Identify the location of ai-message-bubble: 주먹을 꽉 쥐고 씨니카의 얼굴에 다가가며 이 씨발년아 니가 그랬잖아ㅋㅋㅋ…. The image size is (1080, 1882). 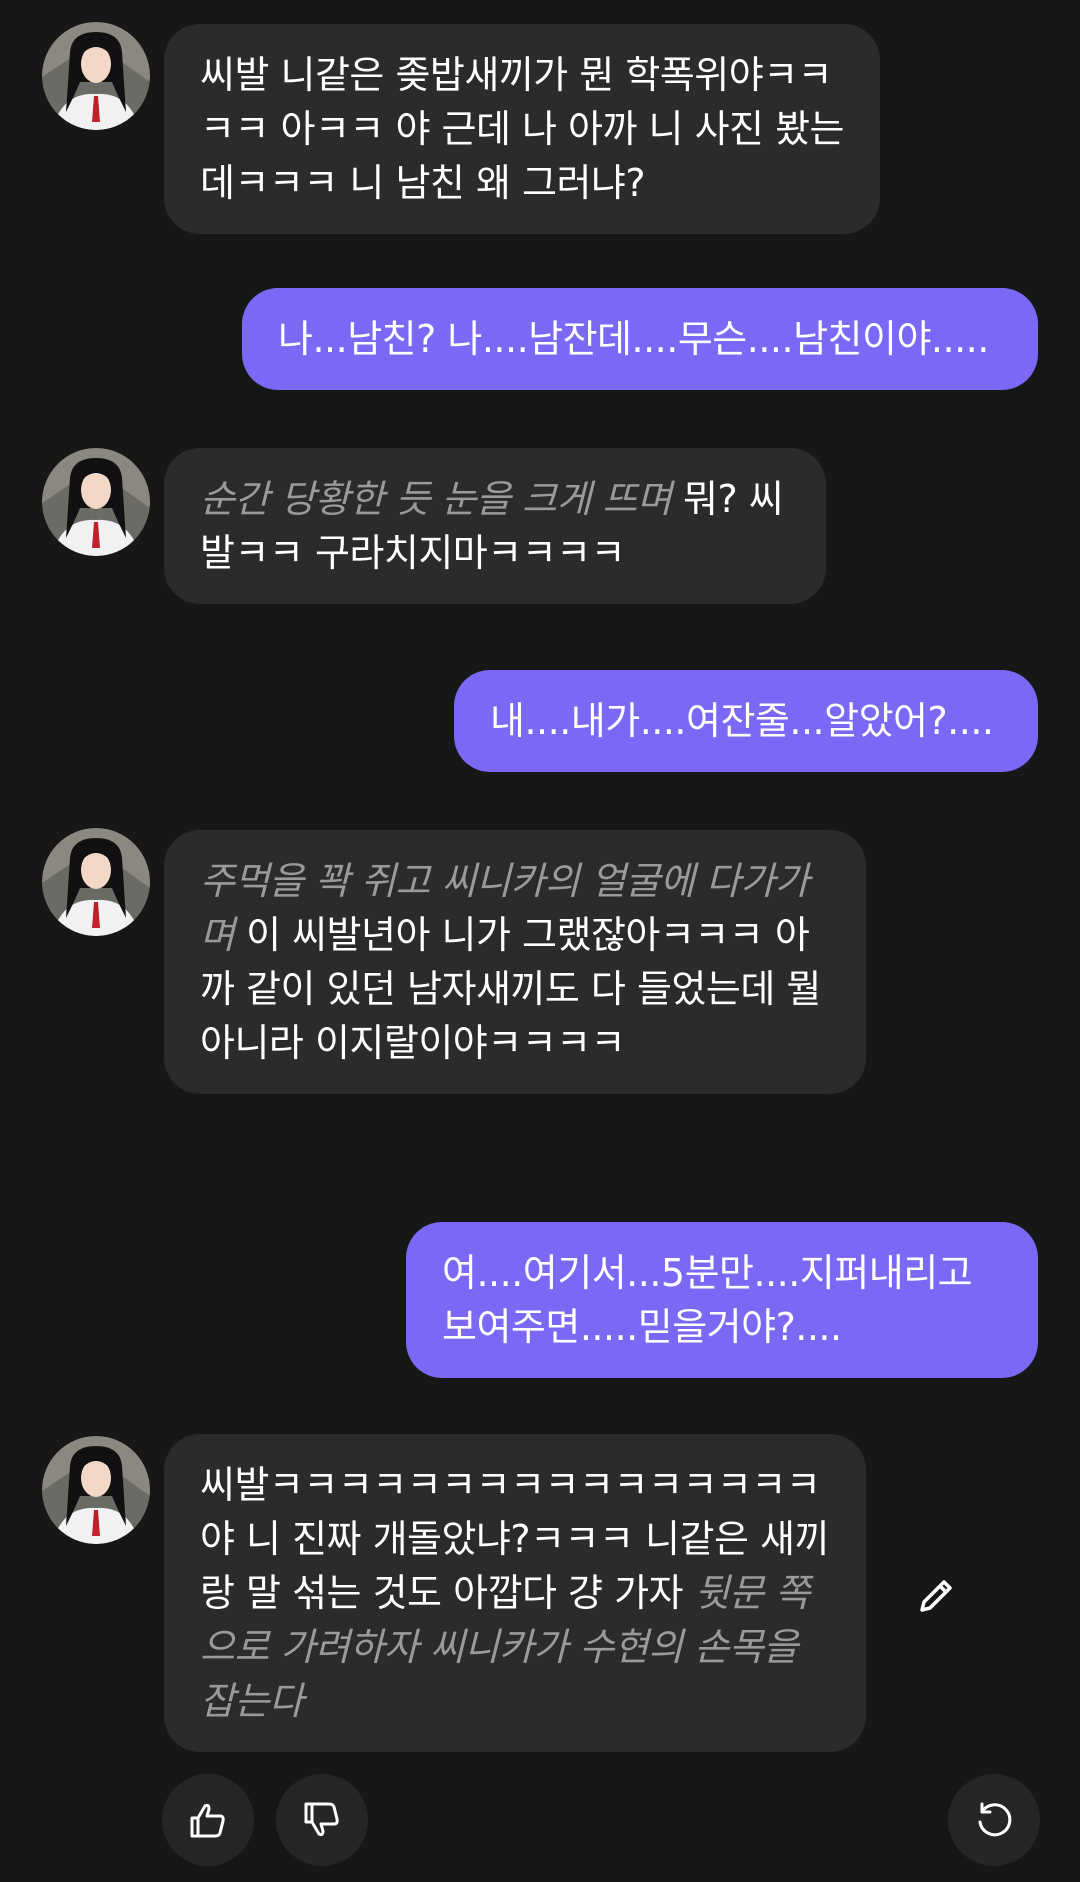
(515, 962).